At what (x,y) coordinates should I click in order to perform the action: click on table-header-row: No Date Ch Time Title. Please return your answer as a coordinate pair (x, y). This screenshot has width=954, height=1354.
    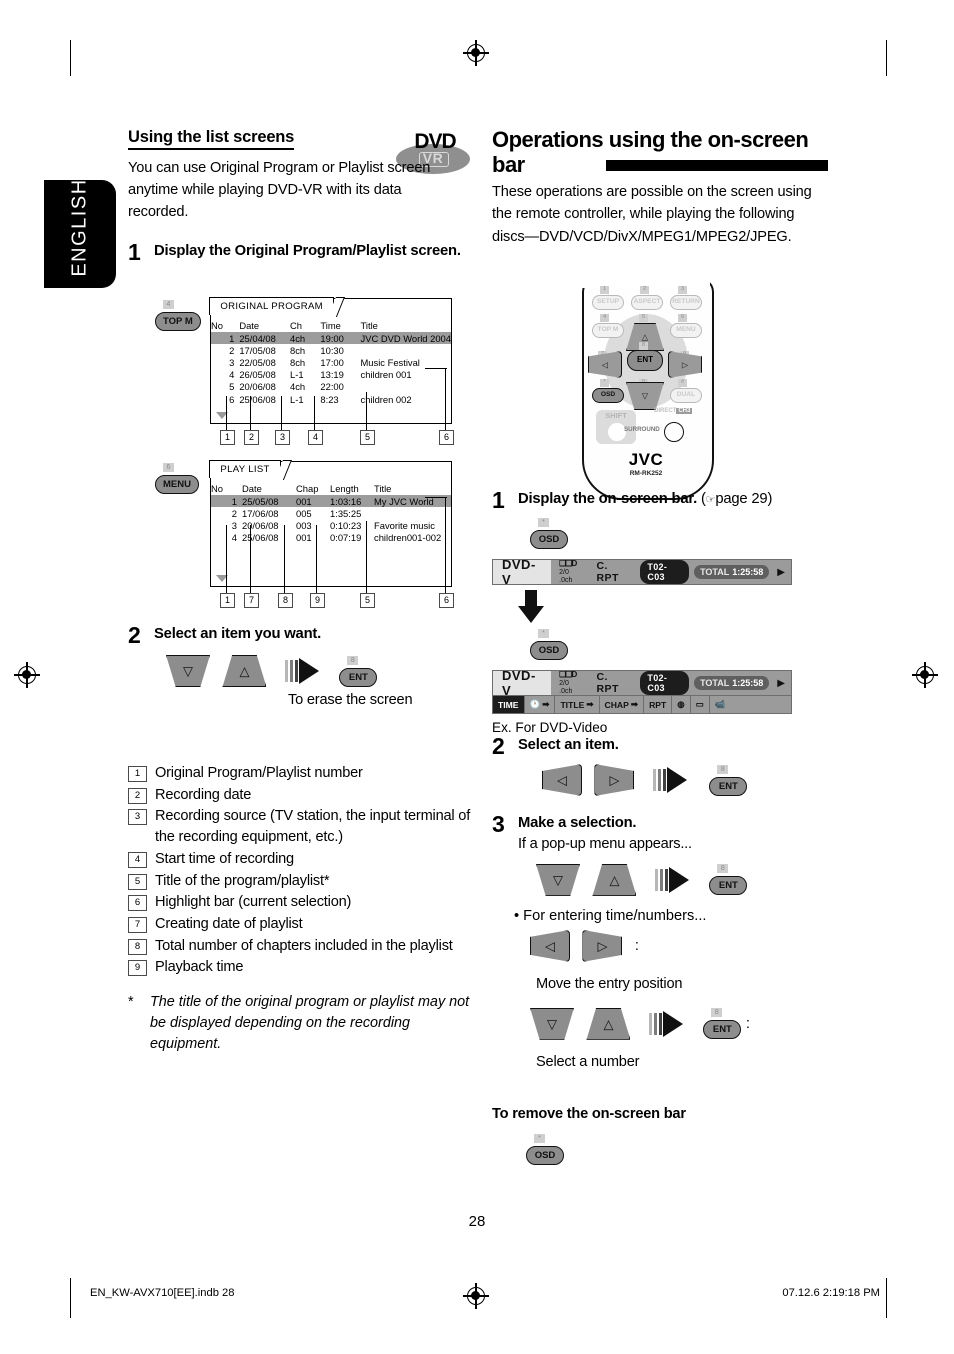
    Looking at the image, I should click on (331, 325).